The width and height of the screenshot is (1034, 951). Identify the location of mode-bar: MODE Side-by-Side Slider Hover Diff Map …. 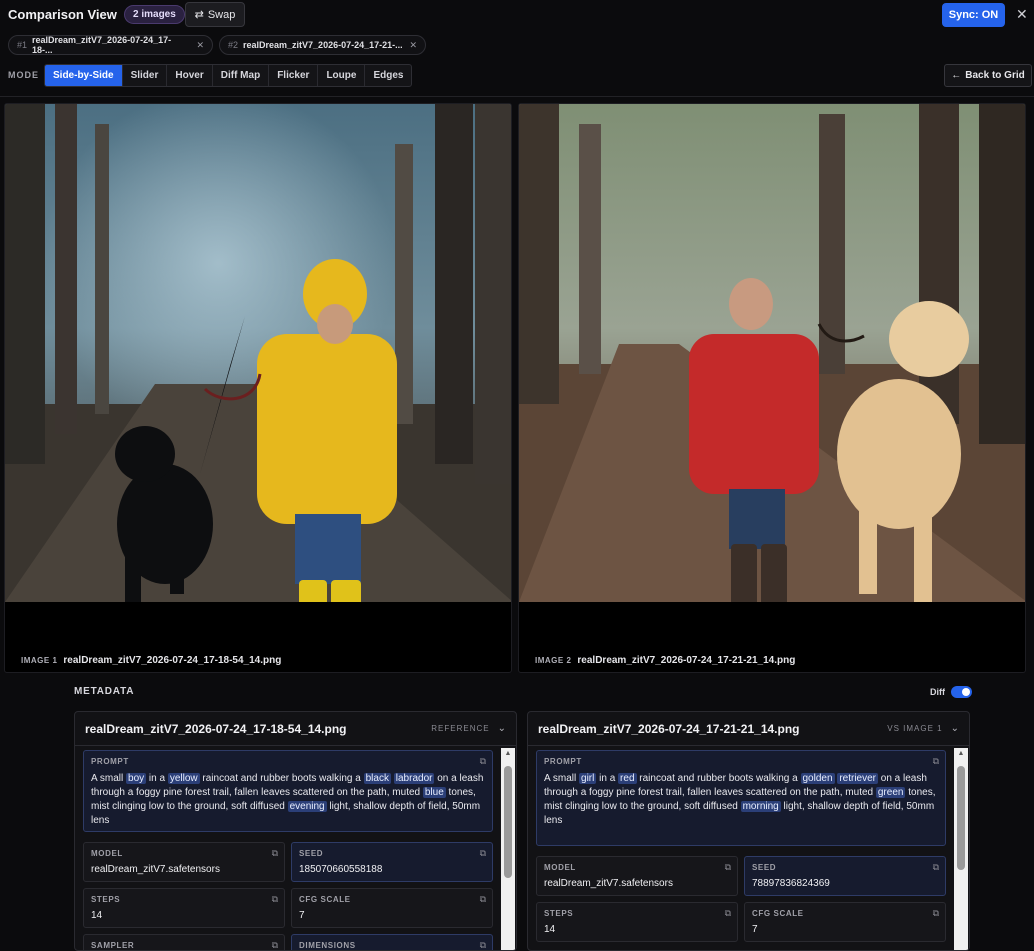
(517, 76).